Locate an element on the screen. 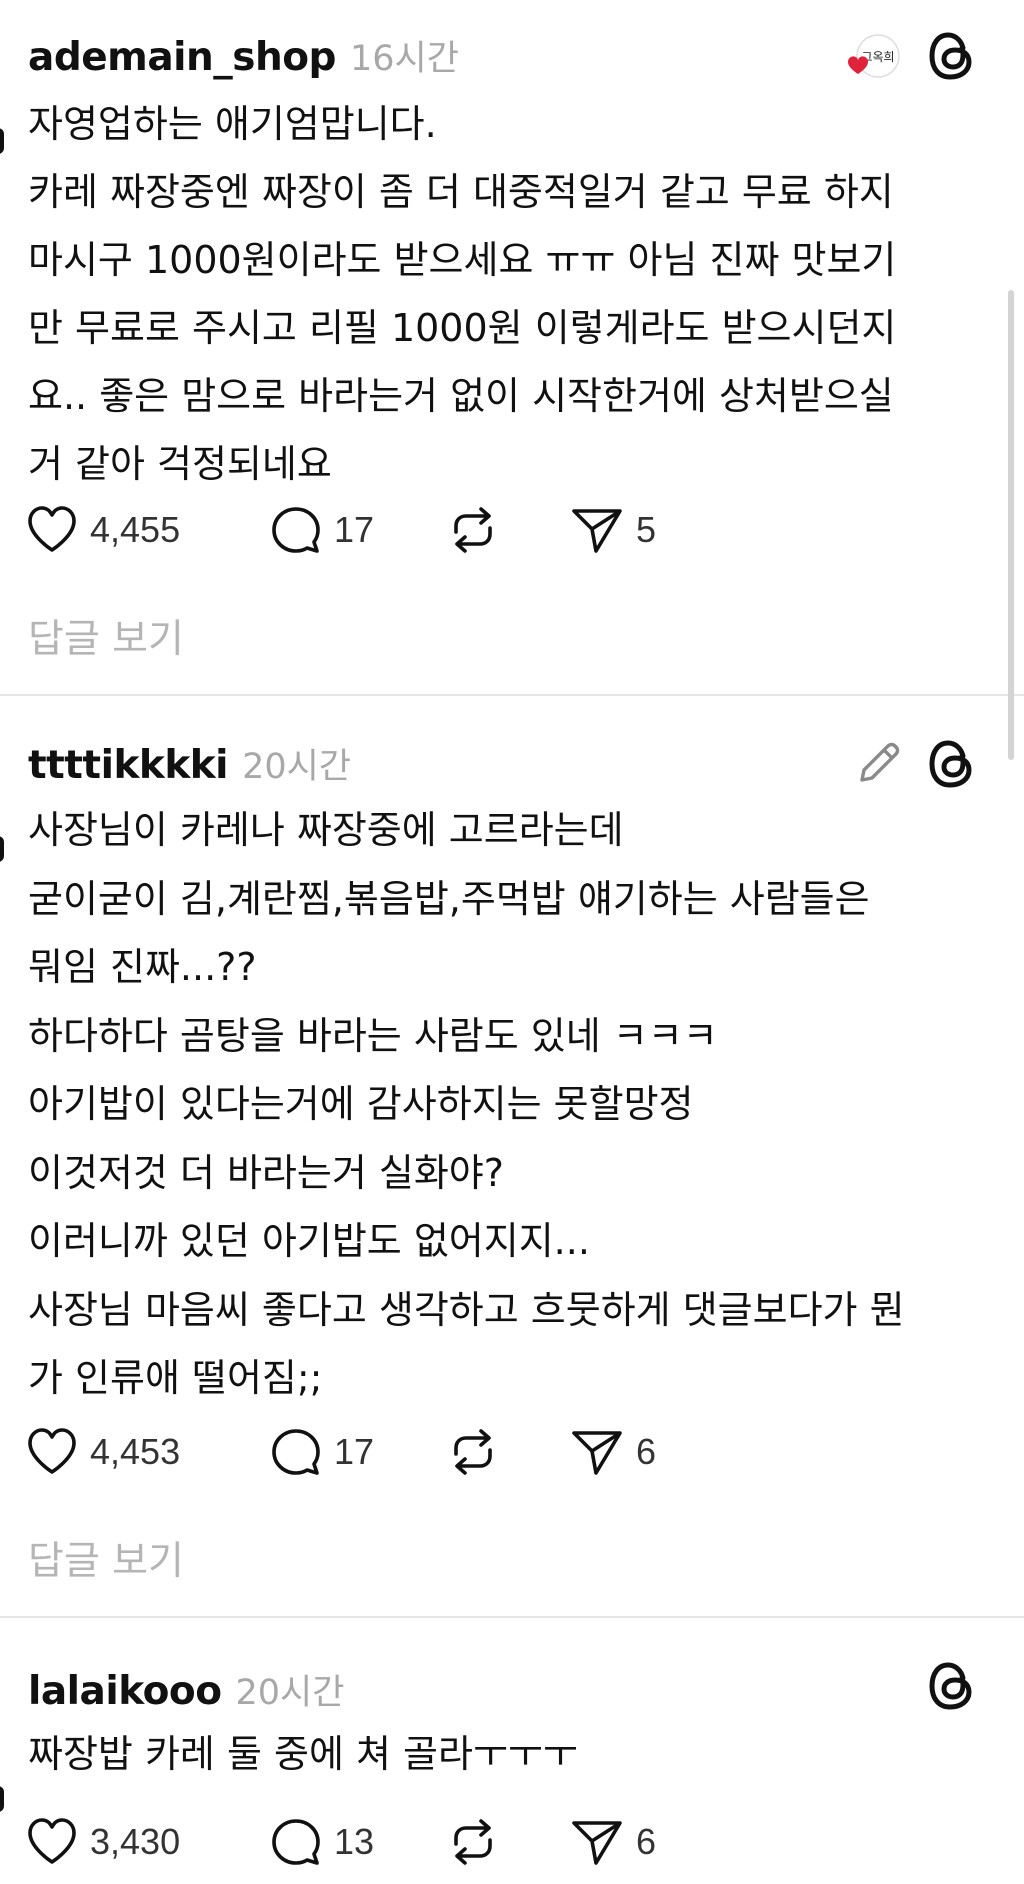 The height and width of the screenshot is (1884, 1024). like-button: 3,430 is located at coordinates (103, 1842).